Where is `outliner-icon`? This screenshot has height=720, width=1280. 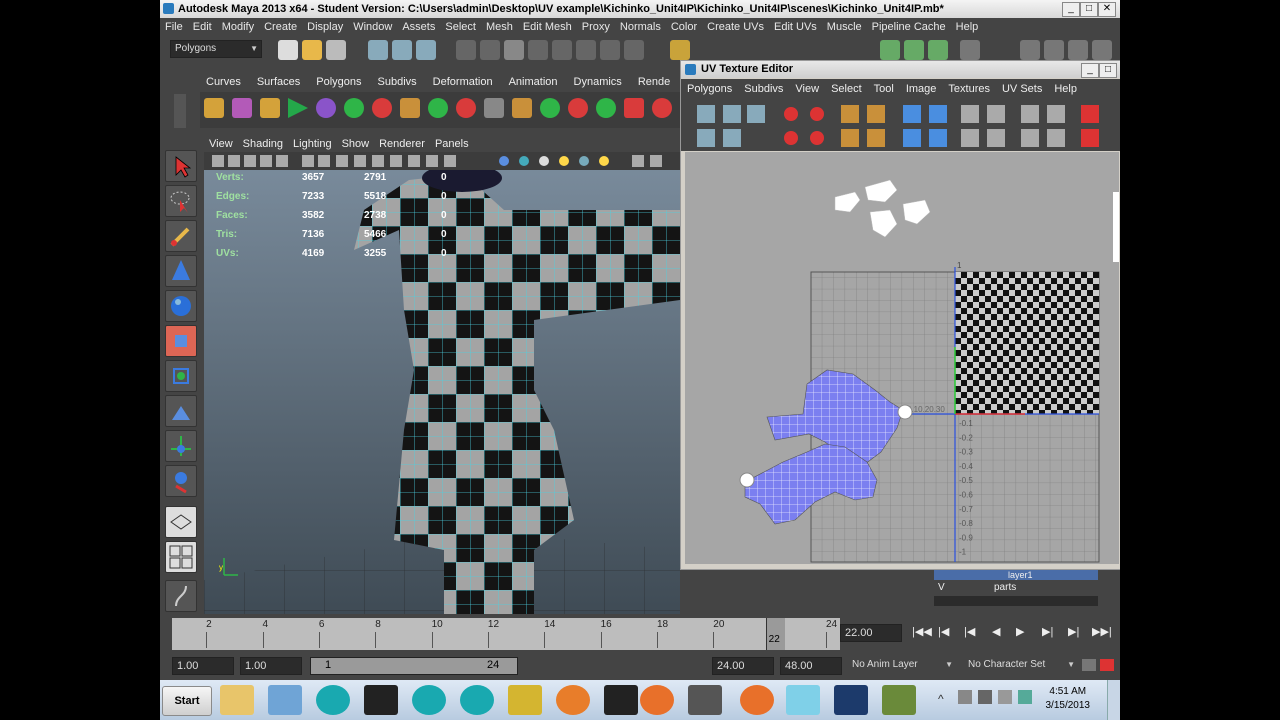
outliner-icon is located at coordinates (181, 596).